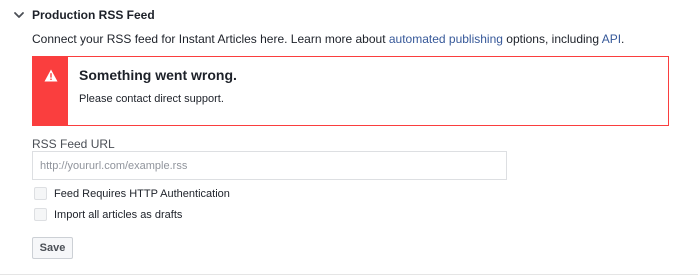 The image size is (698, 278). What do you see at coordinates (50, 75) in the screenshot?
I see `warning-icon` at bounding box center [50, 75].